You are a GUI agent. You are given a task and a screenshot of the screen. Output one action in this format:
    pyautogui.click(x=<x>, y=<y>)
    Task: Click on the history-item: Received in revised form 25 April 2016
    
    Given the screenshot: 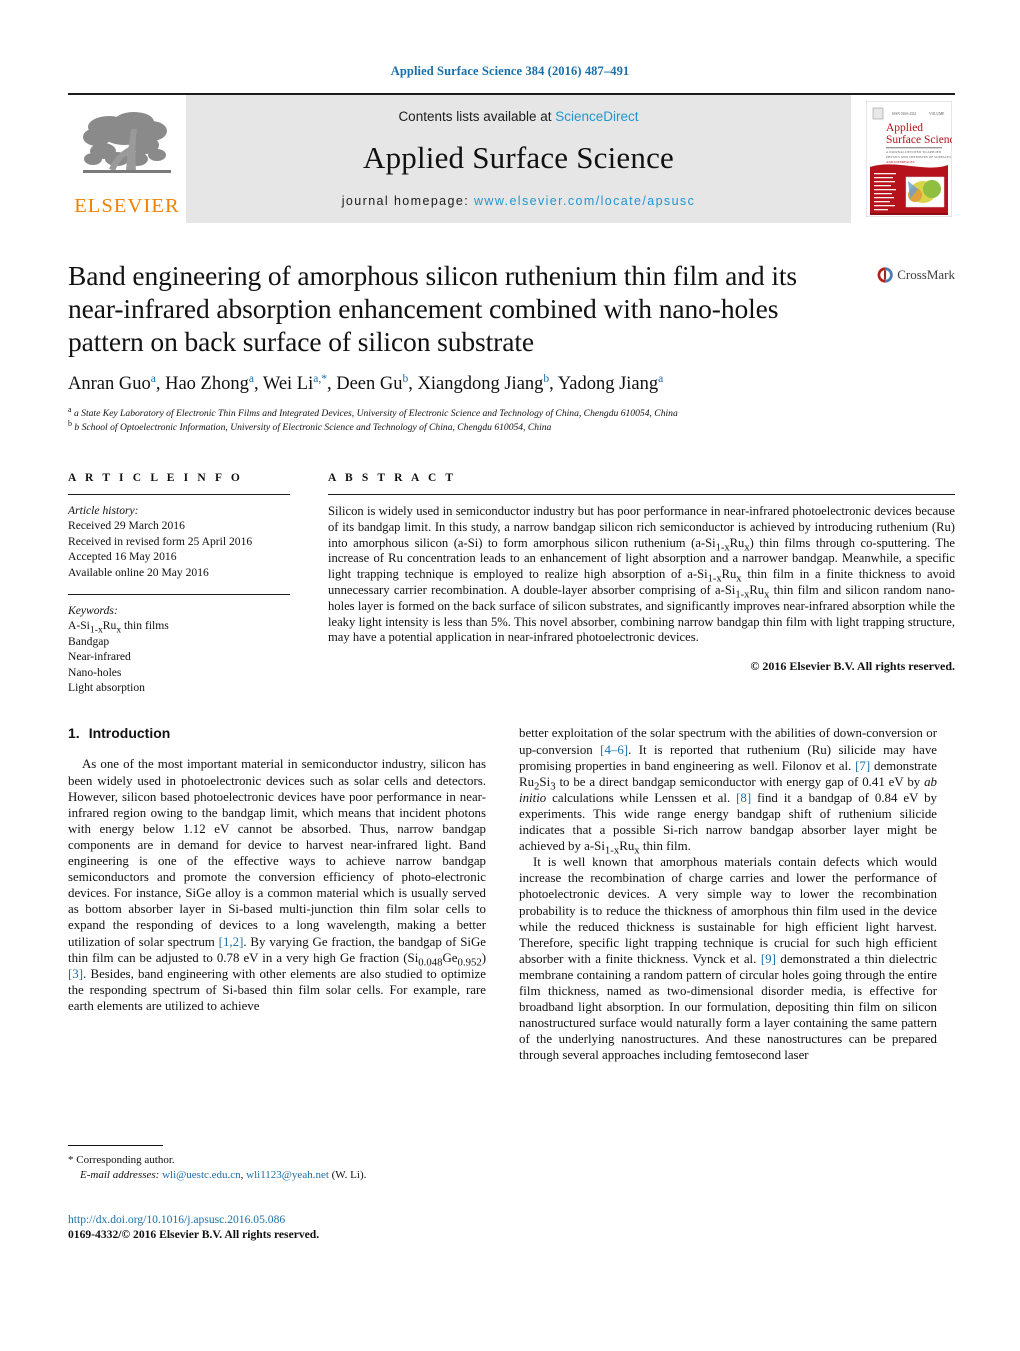 What is the action you would take?
    pyautogui.click(x=160, y=541)
    